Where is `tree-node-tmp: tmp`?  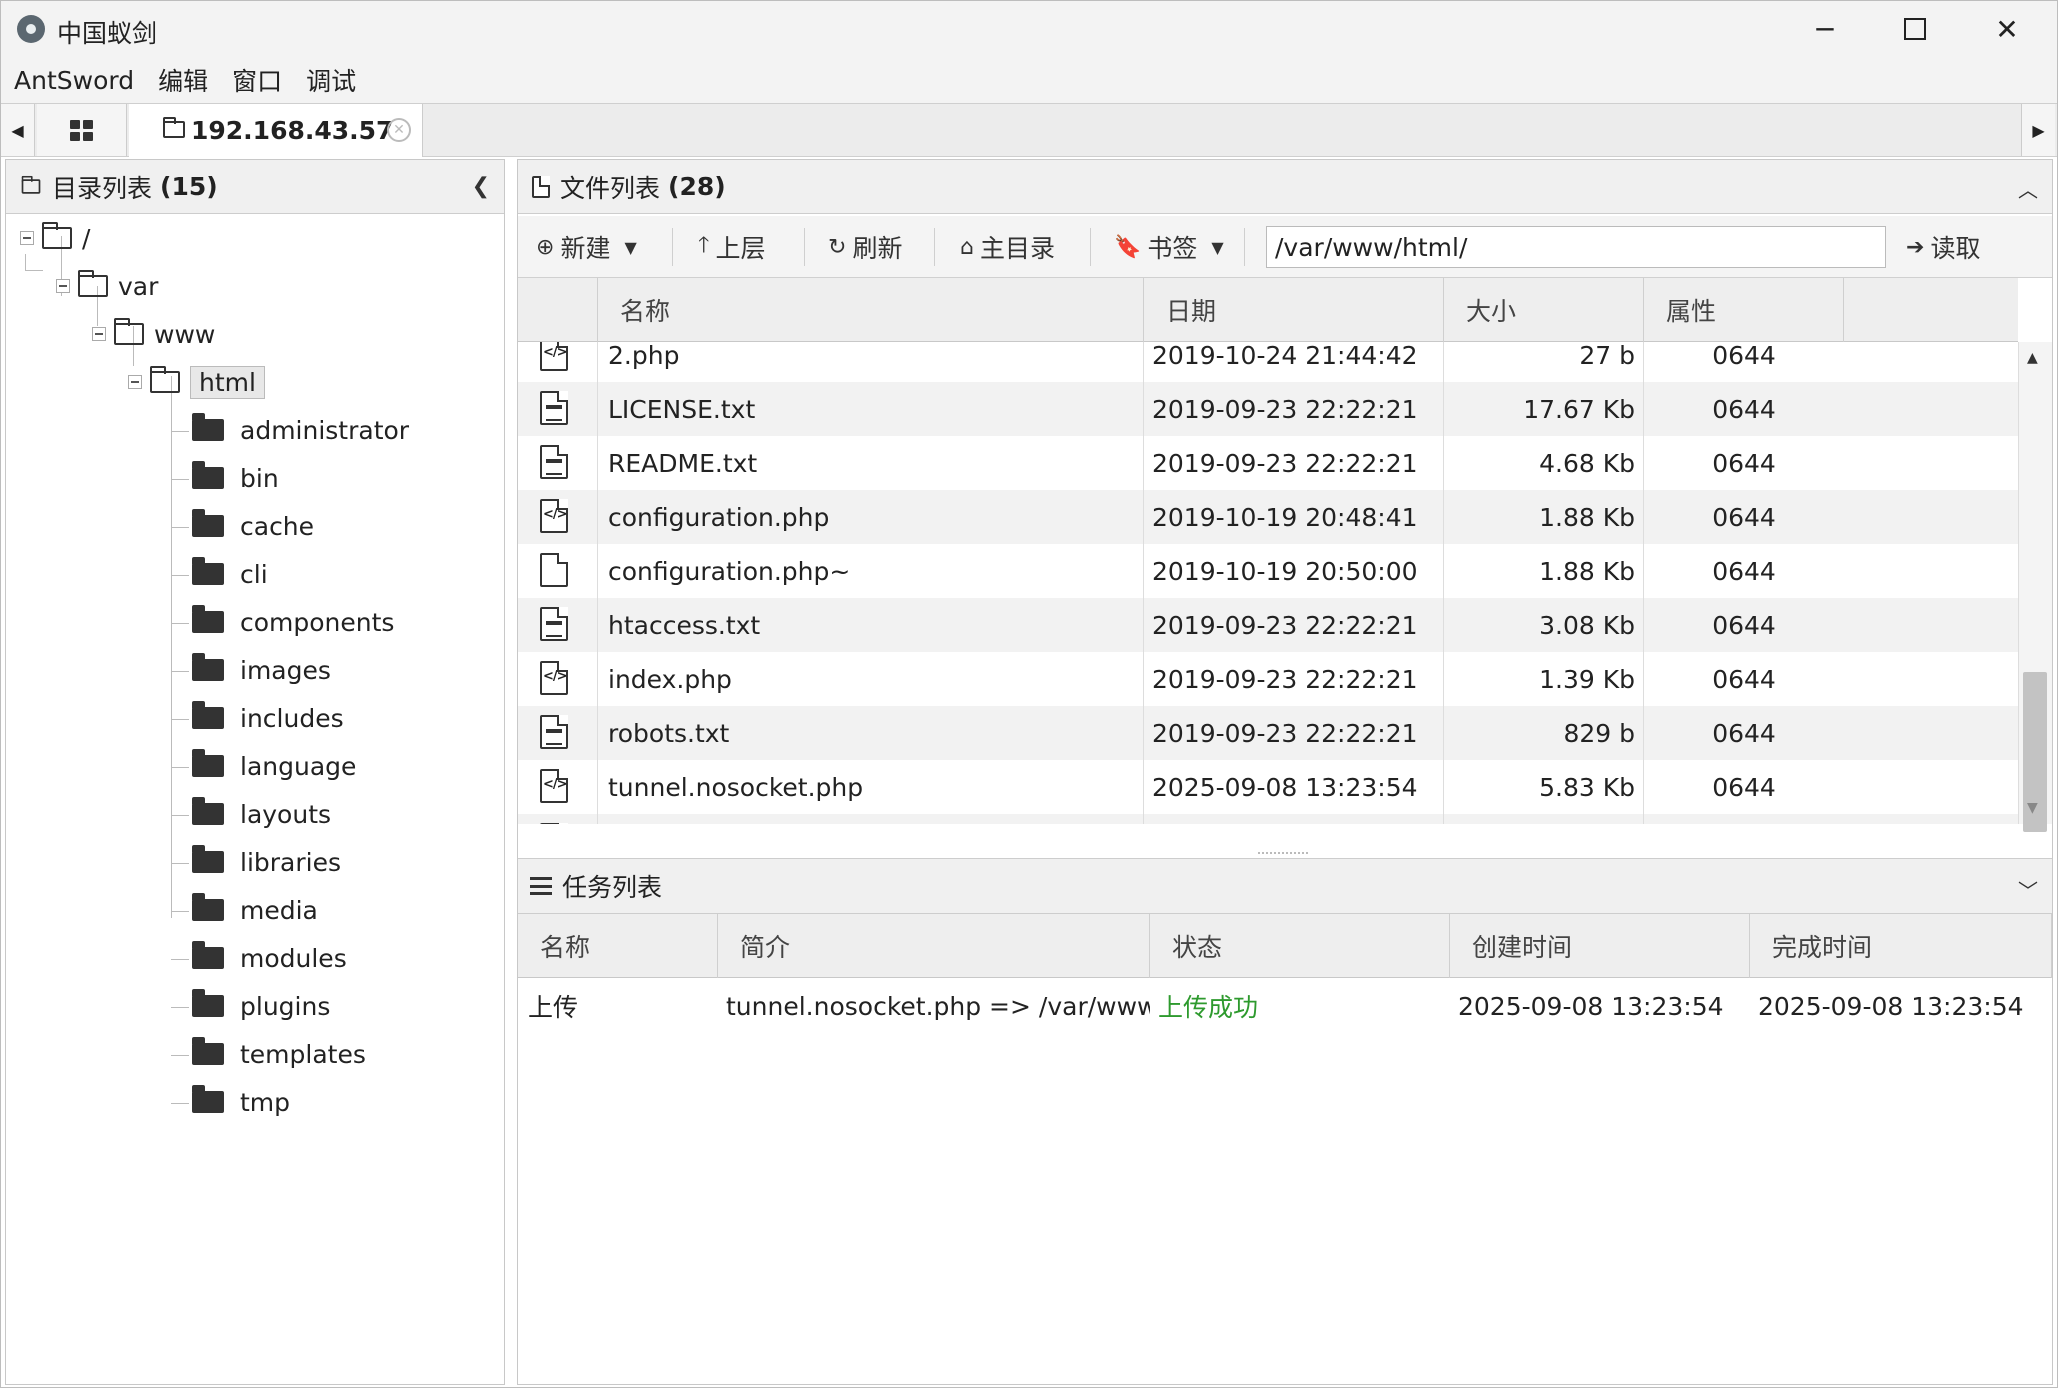 tree-node-tmp: tmp is located at coordinates (241, 1102).